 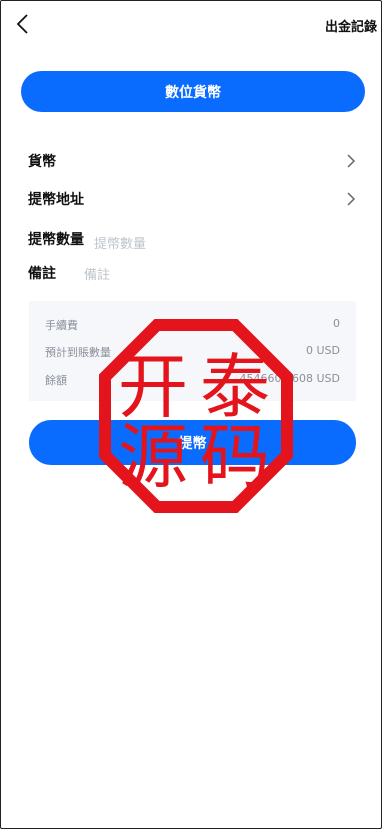 I want to click on amount-row: 提幣數量 提幣數量, so click(x=192, y=239).